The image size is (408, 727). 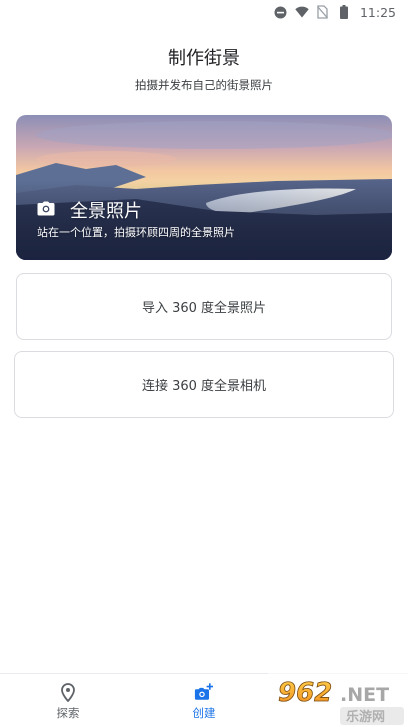 I want to click on nav-label-explore: 探索, so click(x=68, y=713).